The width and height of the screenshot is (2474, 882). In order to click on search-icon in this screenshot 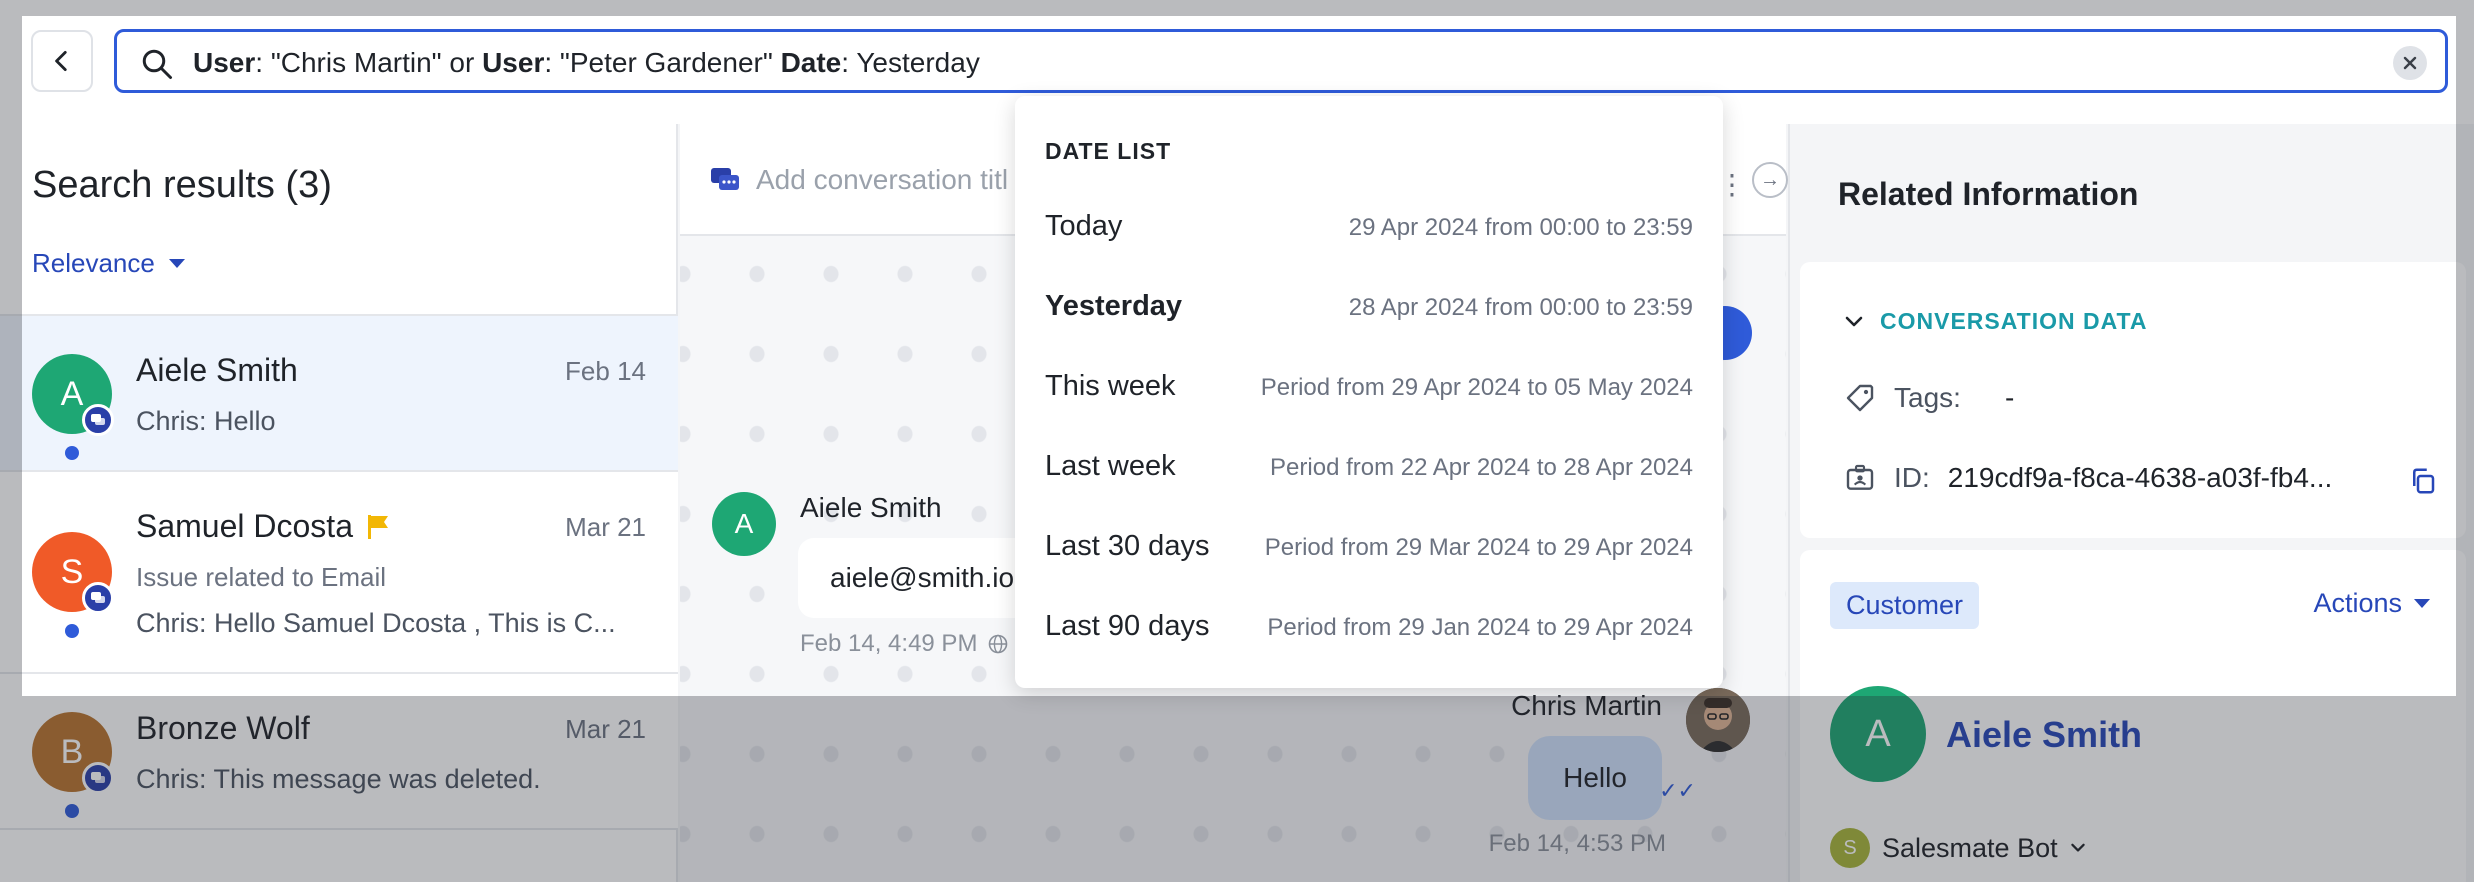, I will do `click(157, 64)`.